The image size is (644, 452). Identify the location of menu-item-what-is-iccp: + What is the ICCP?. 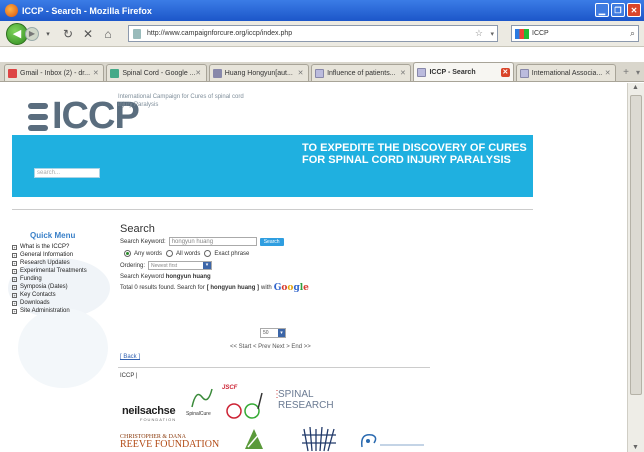
(49, 247).